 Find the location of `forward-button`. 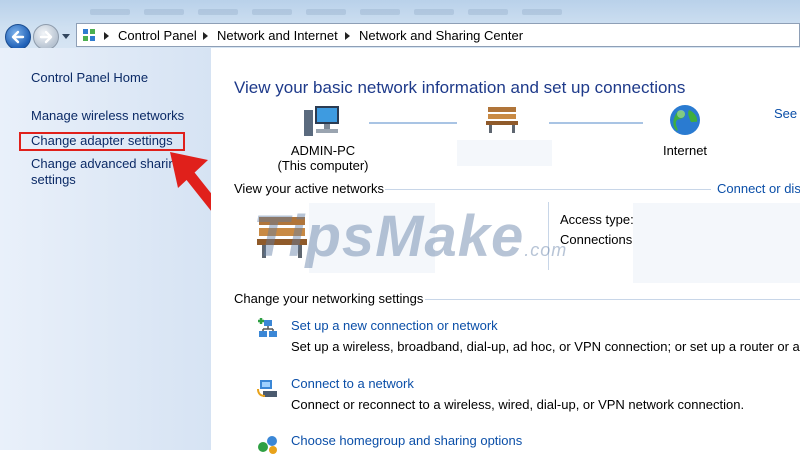

forward-button is located at coordinates (46, 37).